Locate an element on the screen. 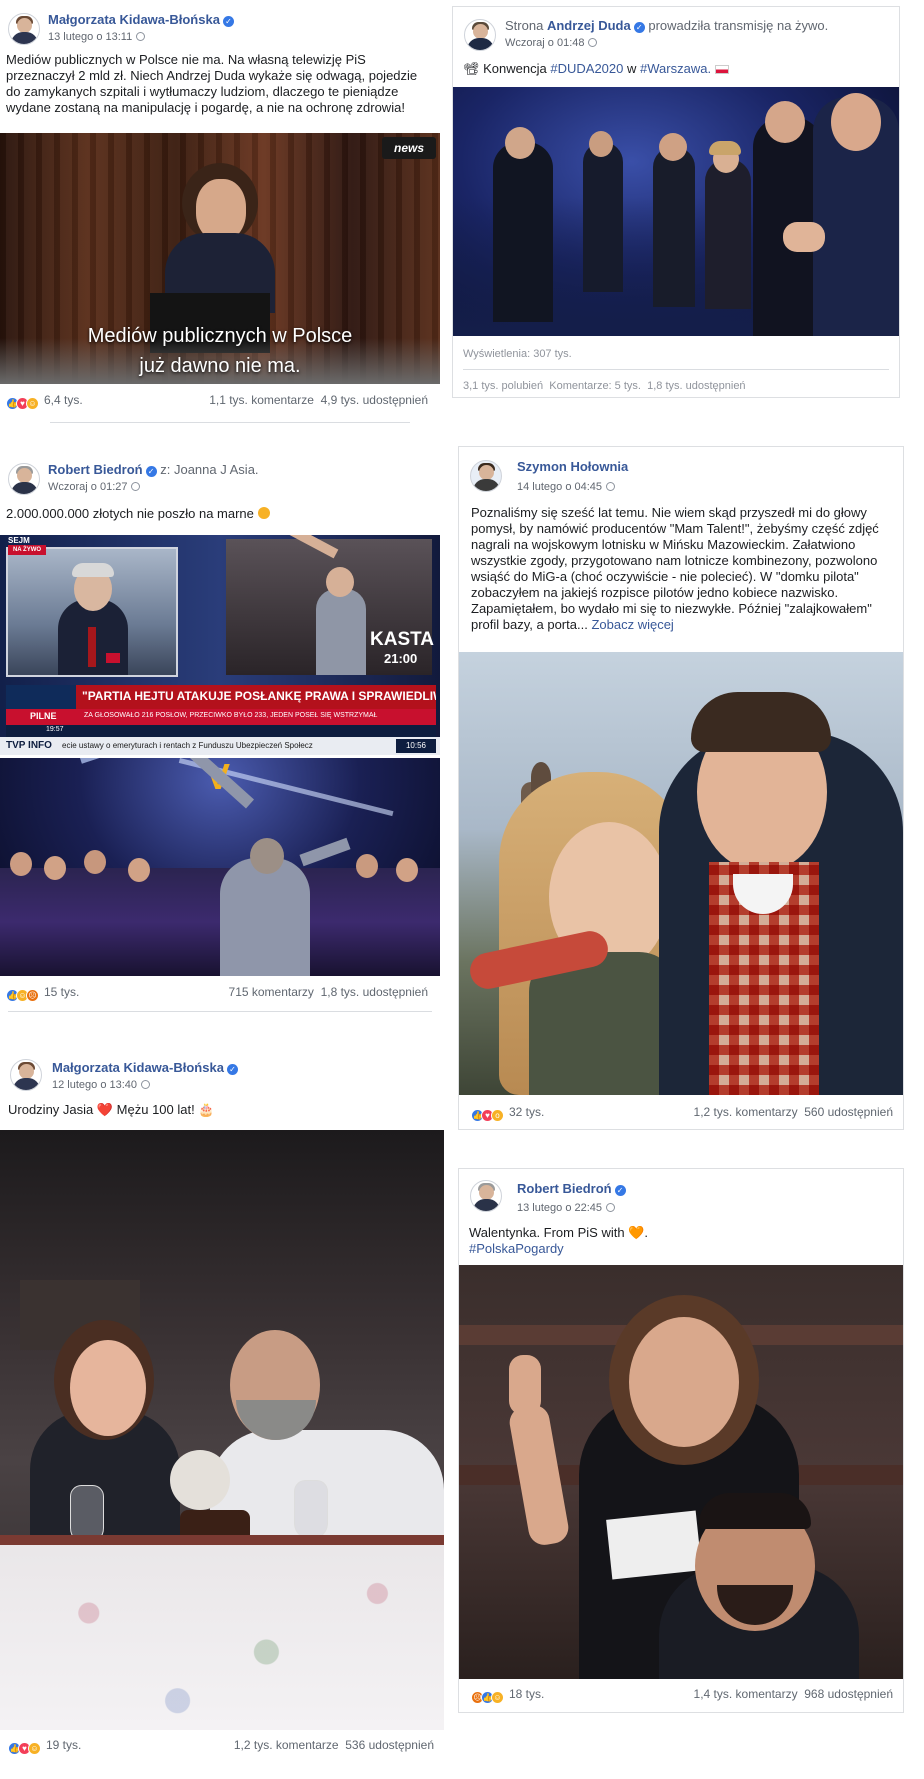 The height and width of the screenshot is (1779, 924). shares-count: 536 udostępnień is located at coordinates (389, 1745).